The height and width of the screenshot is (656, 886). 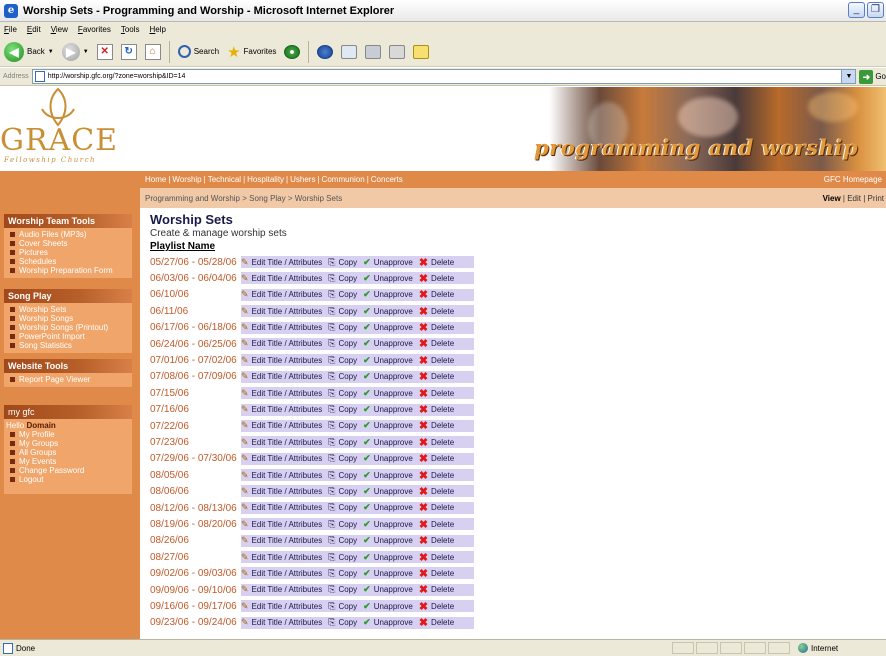 I want to click on sidebar-item-worship-preparation-form: Worship Preparation Form, so click(x=71, y=270).